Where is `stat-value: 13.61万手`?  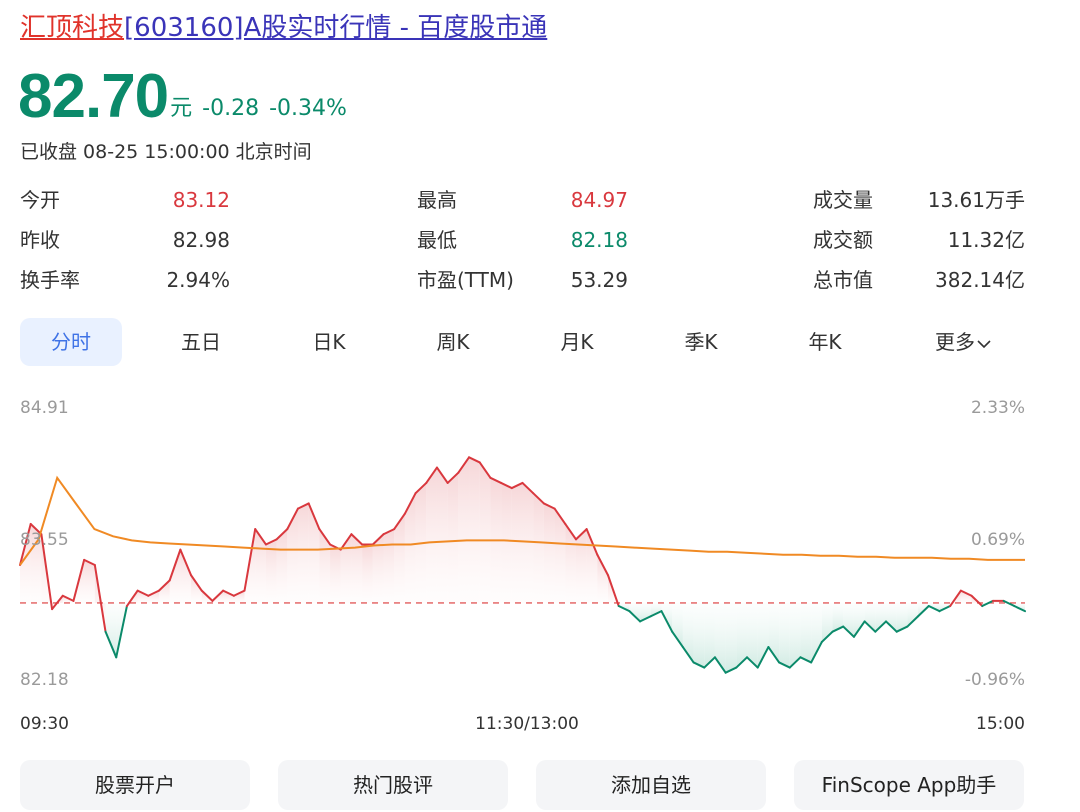 stat-value: 13.61万手 is located at coordinates (976, 200).